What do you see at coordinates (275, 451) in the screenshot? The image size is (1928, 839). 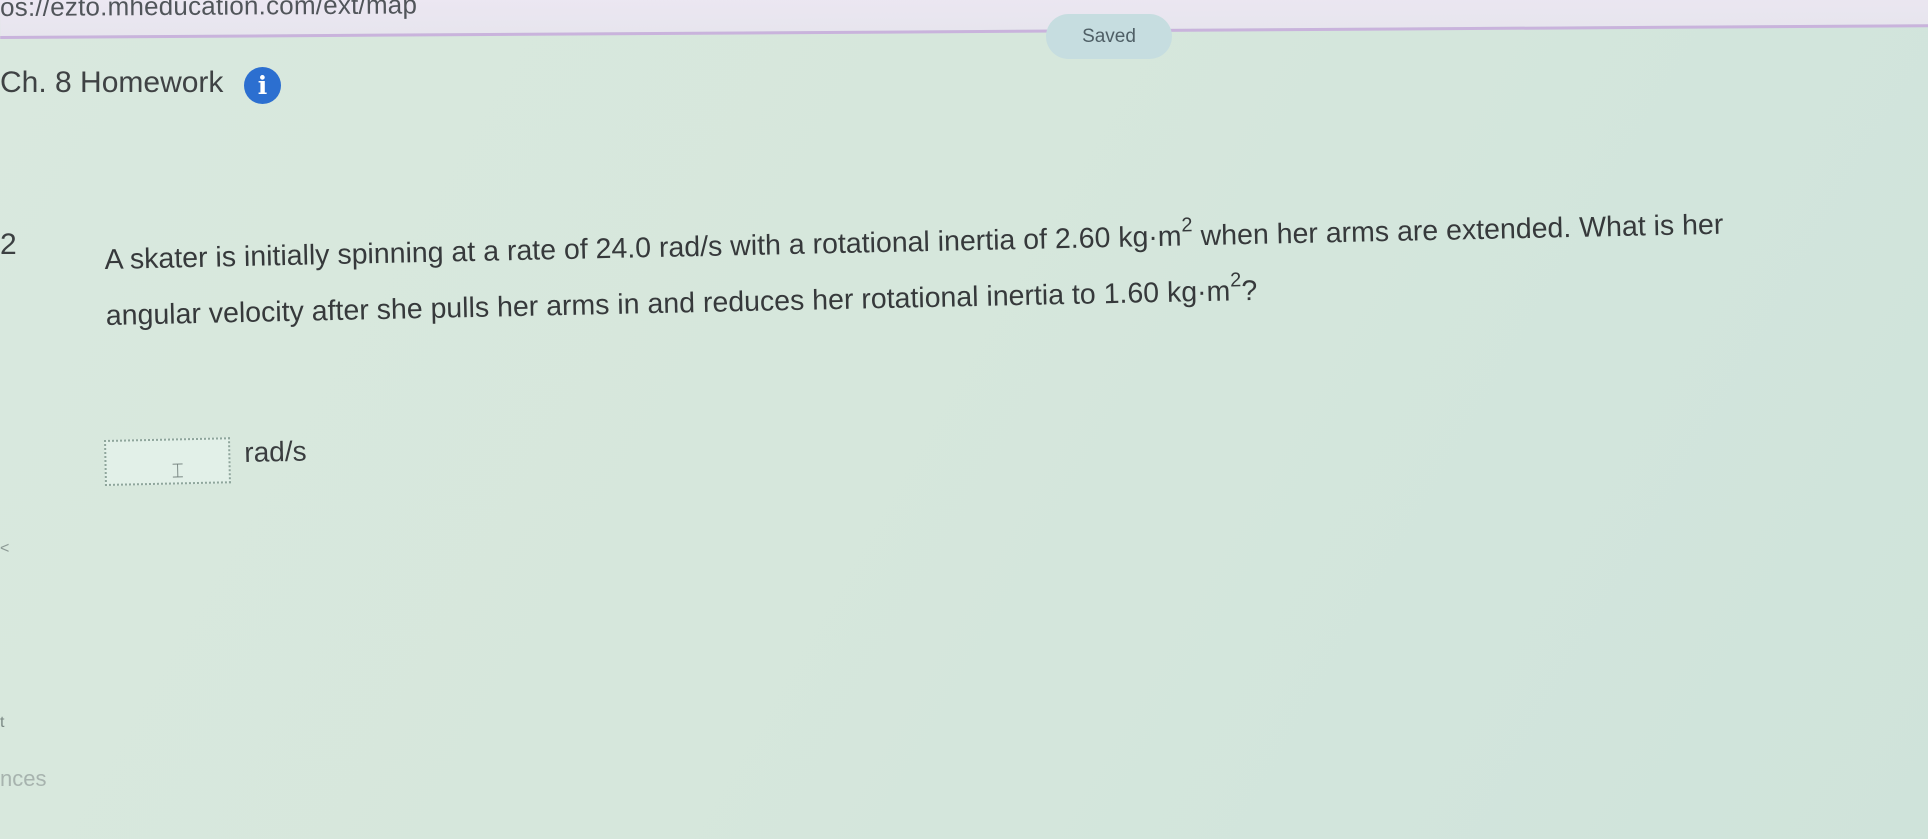 I see `answer-unit-label: rad/s` at bounding box center [275, 451].